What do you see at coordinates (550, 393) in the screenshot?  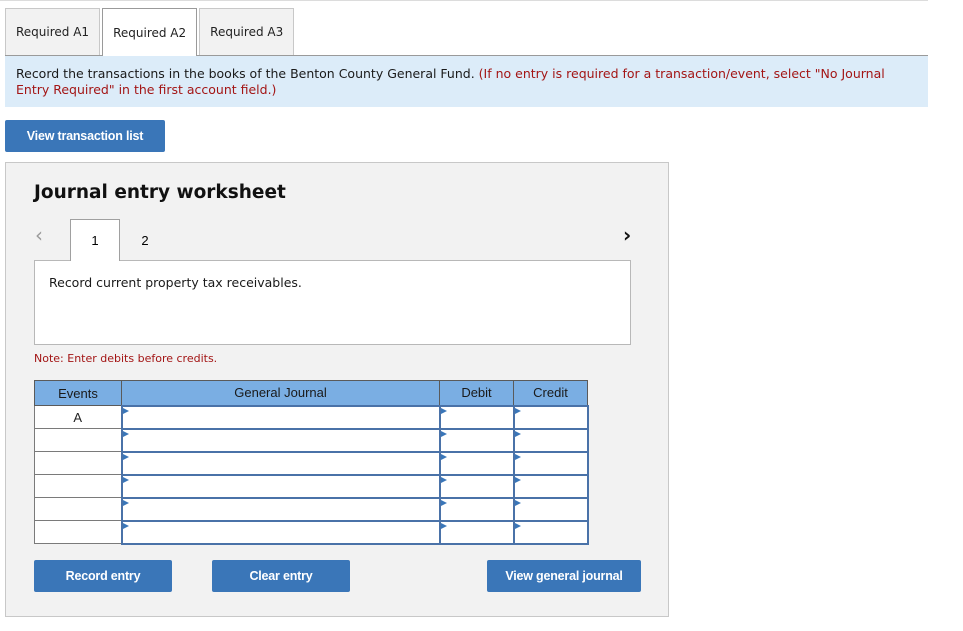 I see `header-credit: Credit` at bounding box center [550, 393].